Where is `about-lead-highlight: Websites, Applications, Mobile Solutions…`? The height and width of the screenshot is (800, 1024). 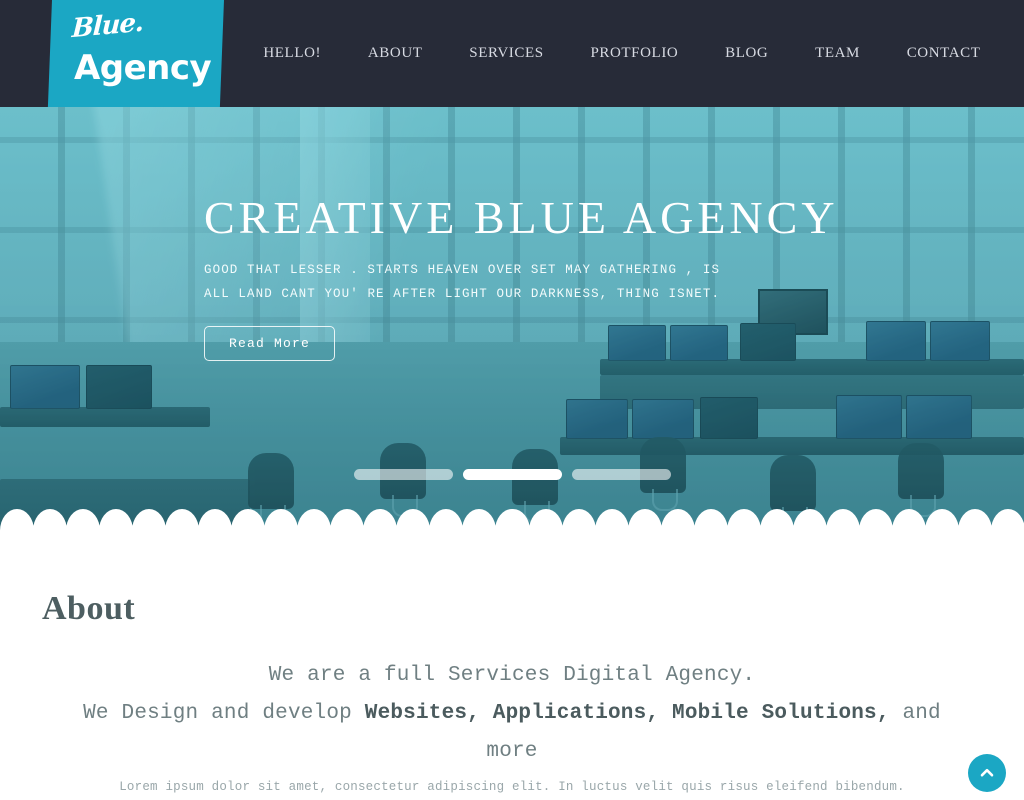
about-lead-highlight: Websites, Applications, Mobile Solutions… is located at coordinates (627, 713).